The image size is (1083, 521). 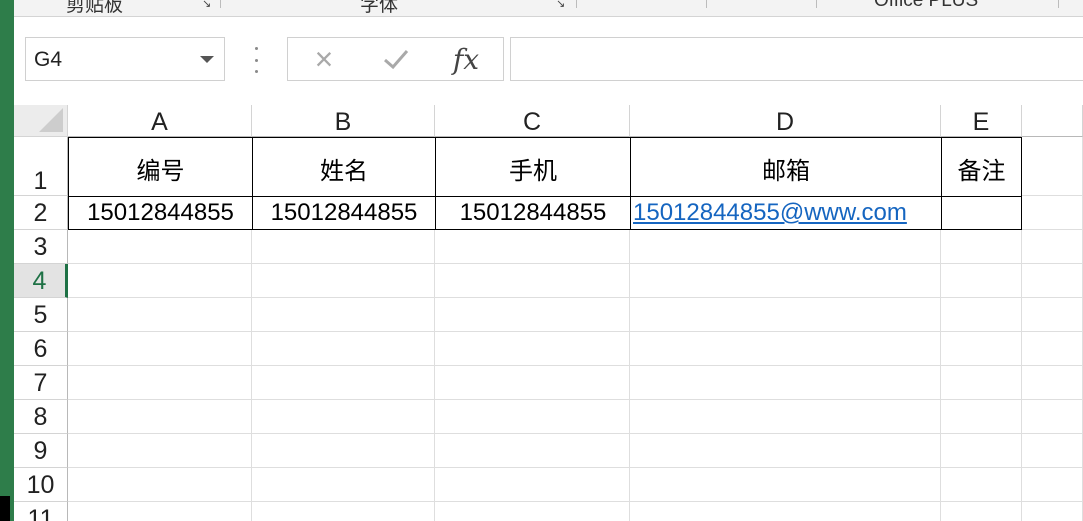 I want to click on row-header-4: 4, so click(x=41, y=281).